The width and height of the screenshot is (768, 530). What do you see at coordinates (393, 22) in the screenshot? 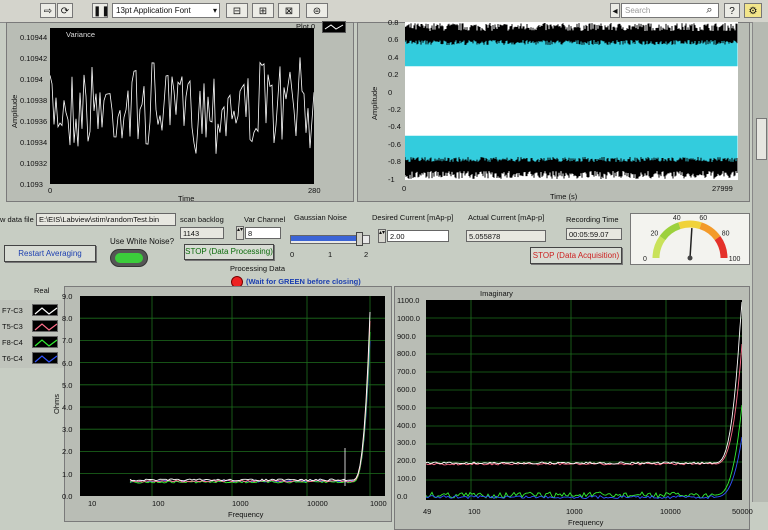
I see `time-y-tick: 0.8` at bounding box center [393, 22].